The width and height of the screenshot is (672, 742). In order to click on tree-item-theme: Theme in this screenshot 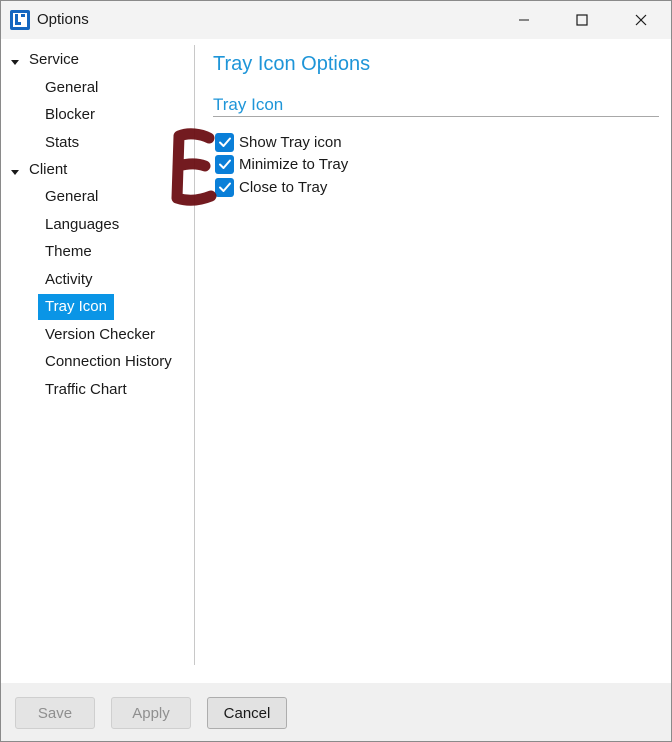, I will do `click(68, 252)`.